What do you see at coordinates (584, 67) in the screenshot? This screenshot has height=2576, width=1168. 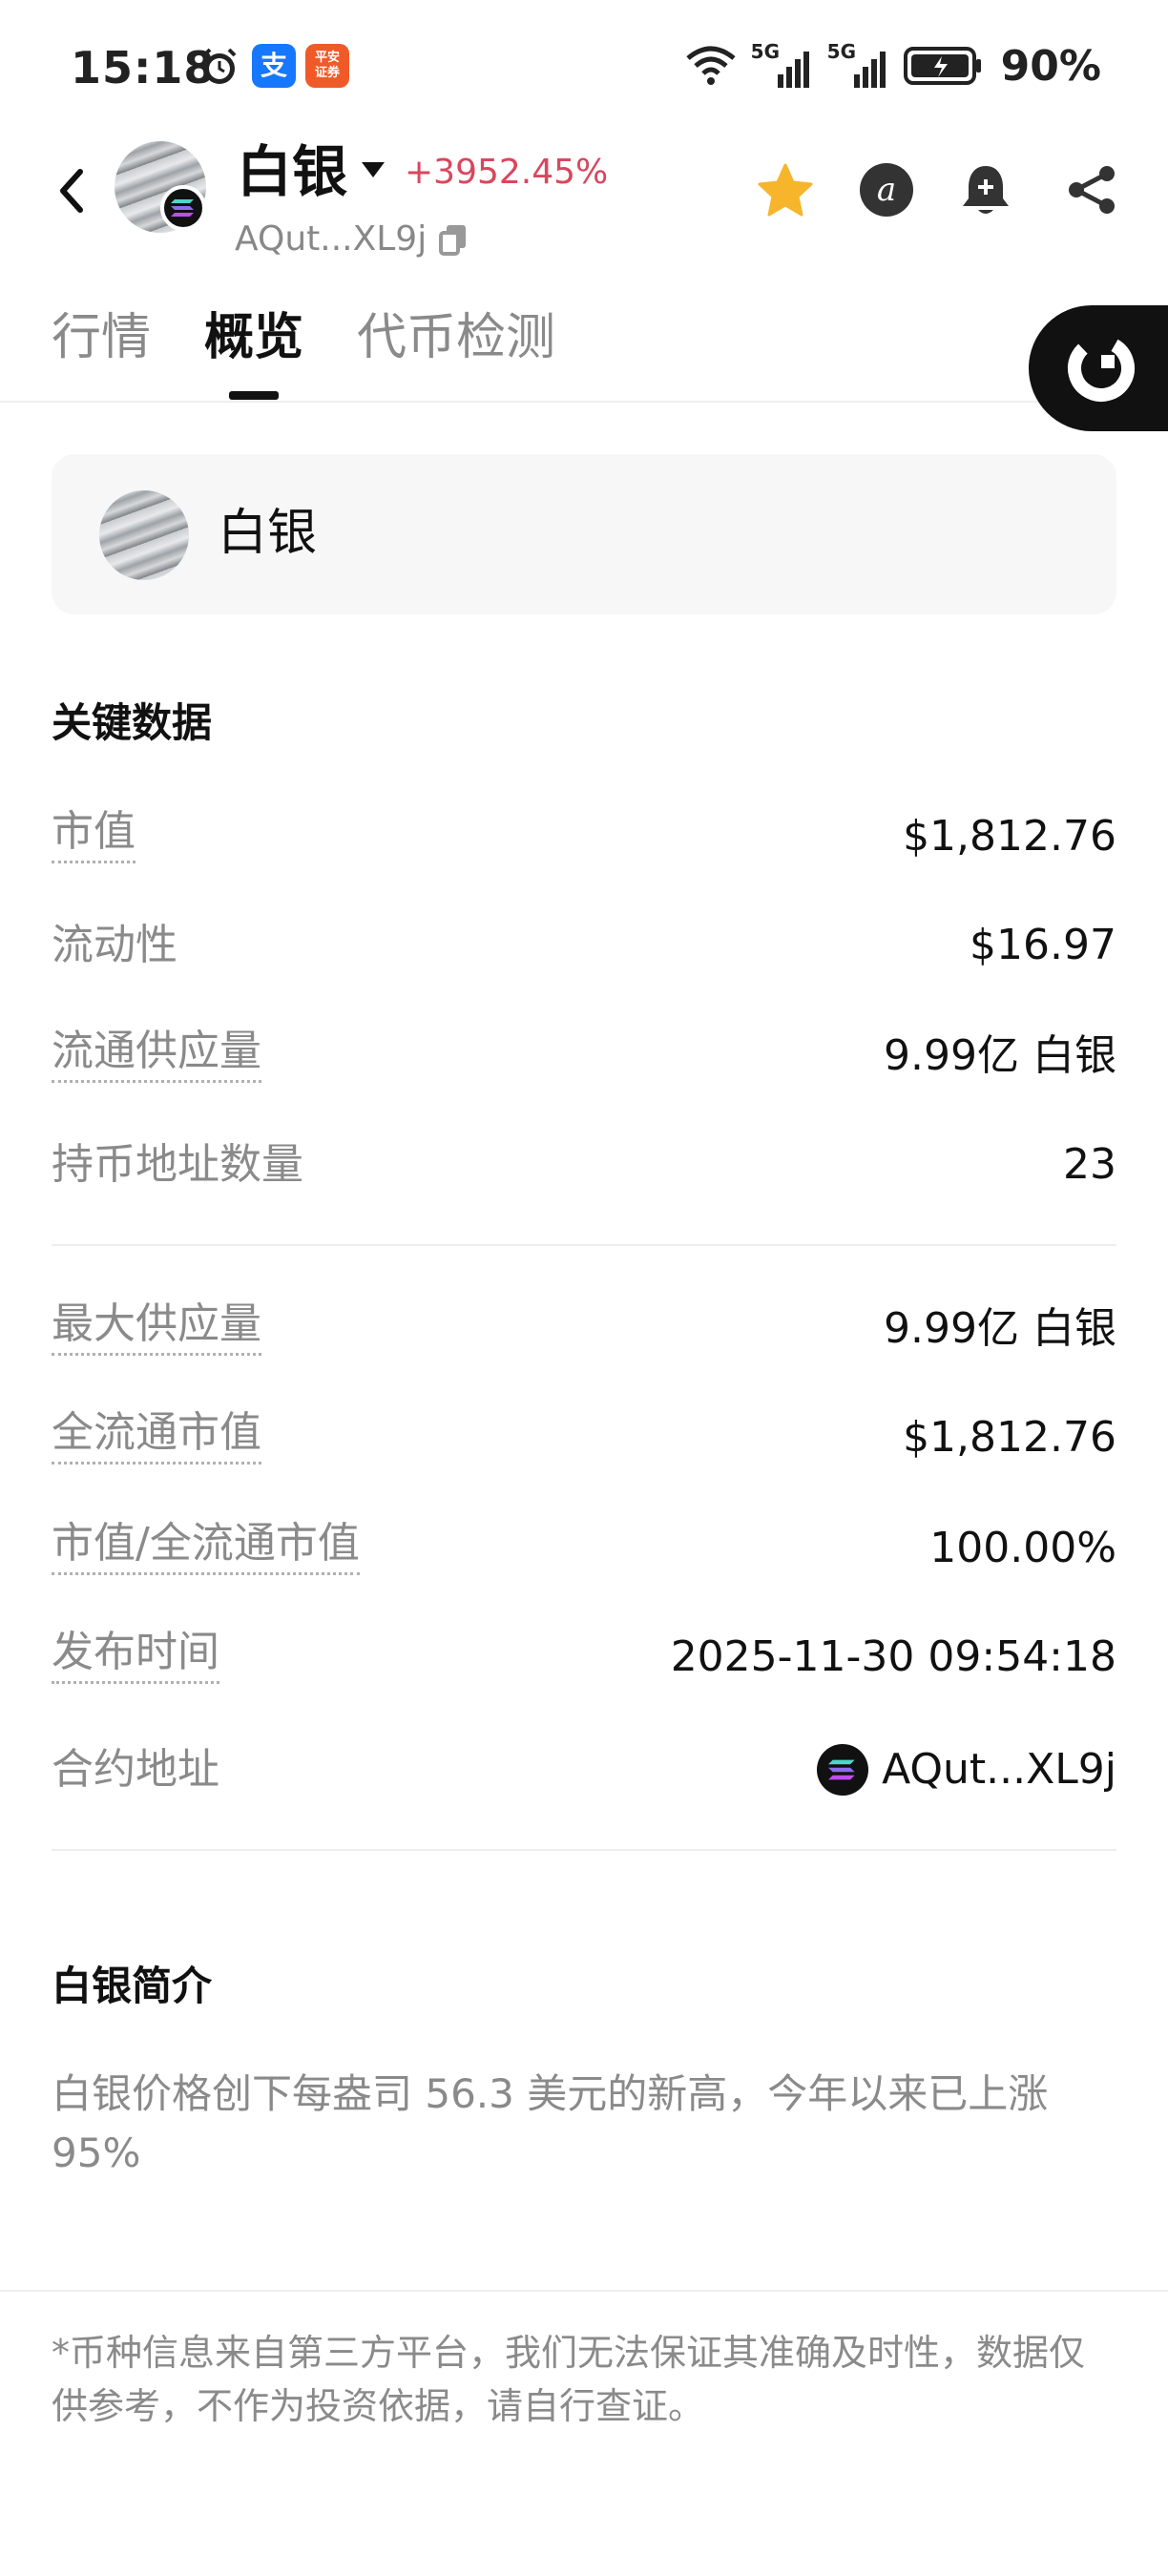 I see `status-bar: 15:18 支 平安 证券 5G 5G 90%` at bounding box center [584, 67].